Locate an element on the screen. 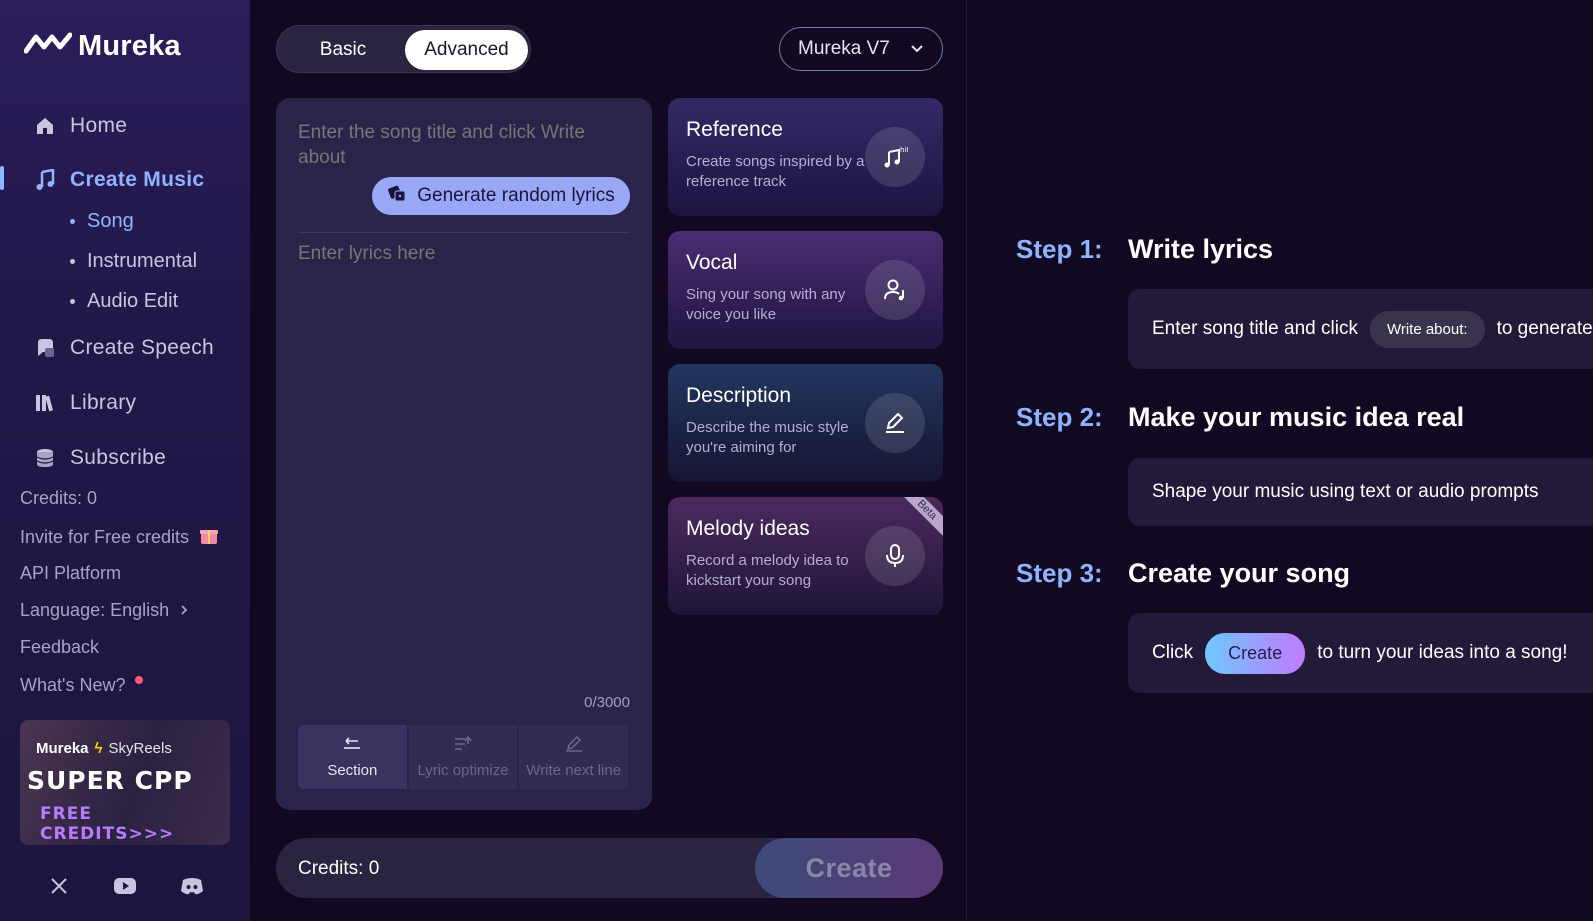 The image size is (1593, 921). song-title-input is located at coordinates (453, 146).